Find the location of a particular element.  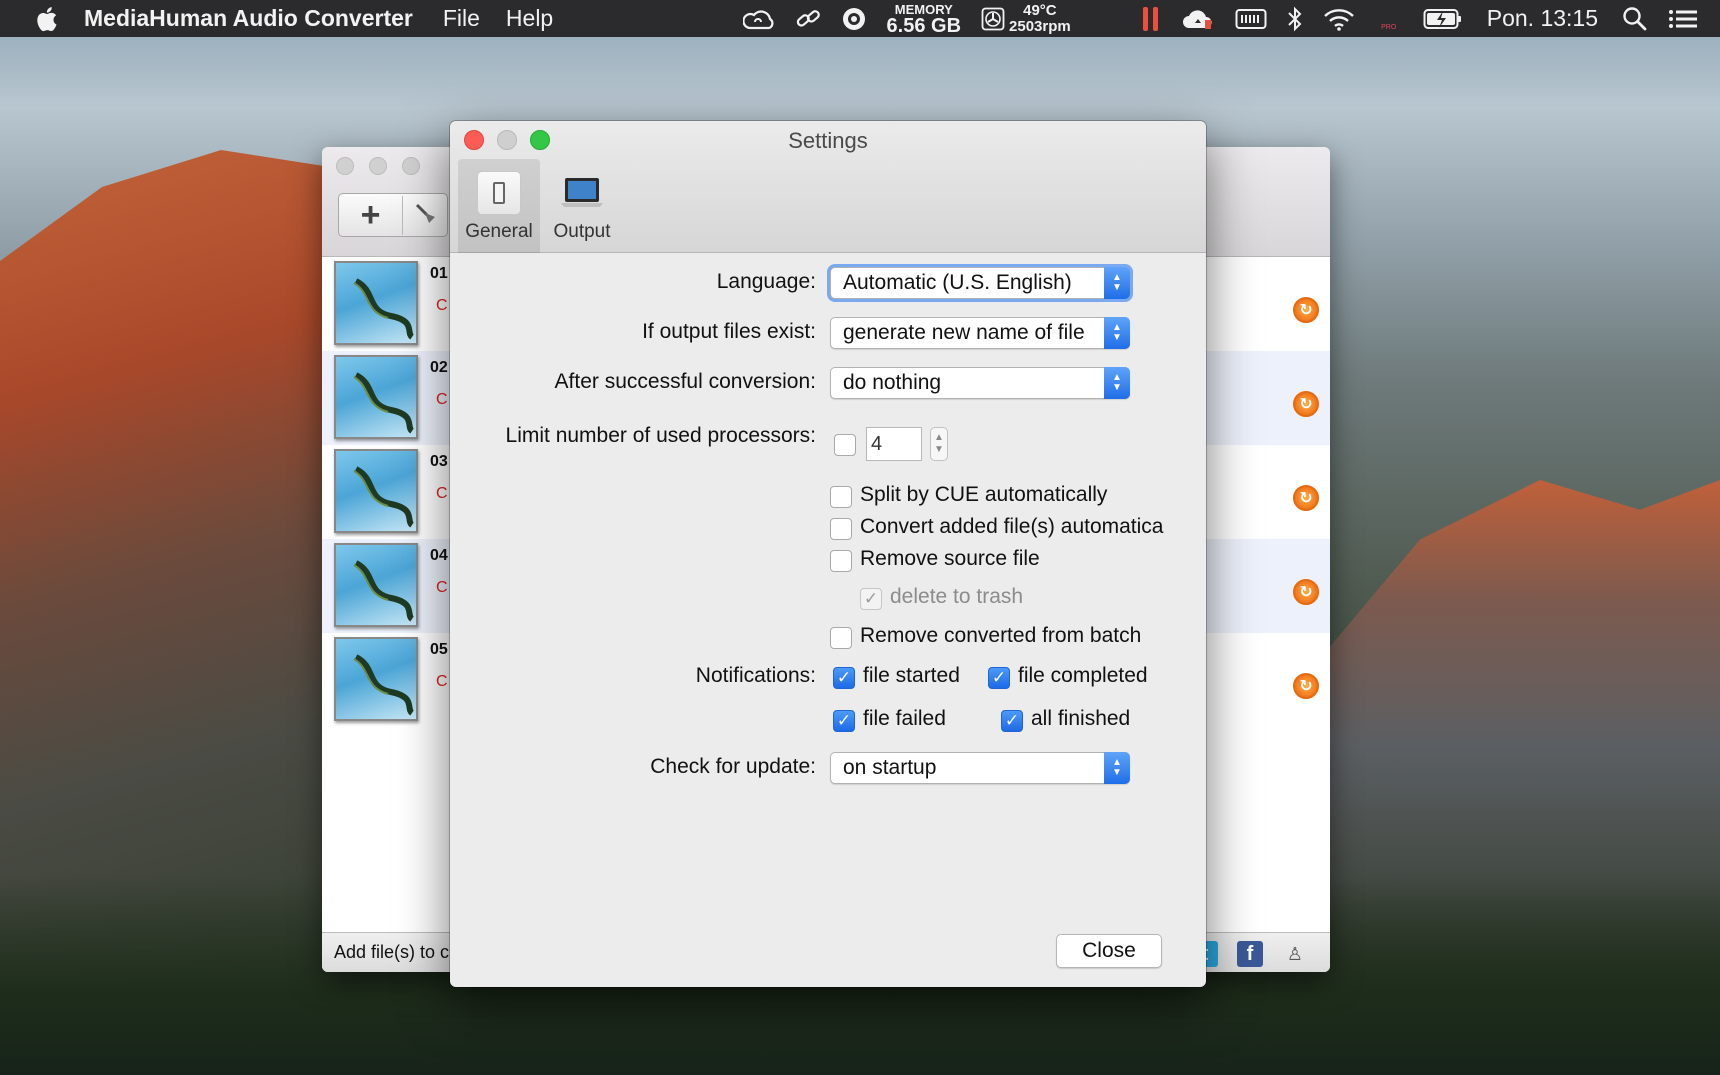

check-update-select: on startup ▲ ▼ is located at coordinates (980, 768).